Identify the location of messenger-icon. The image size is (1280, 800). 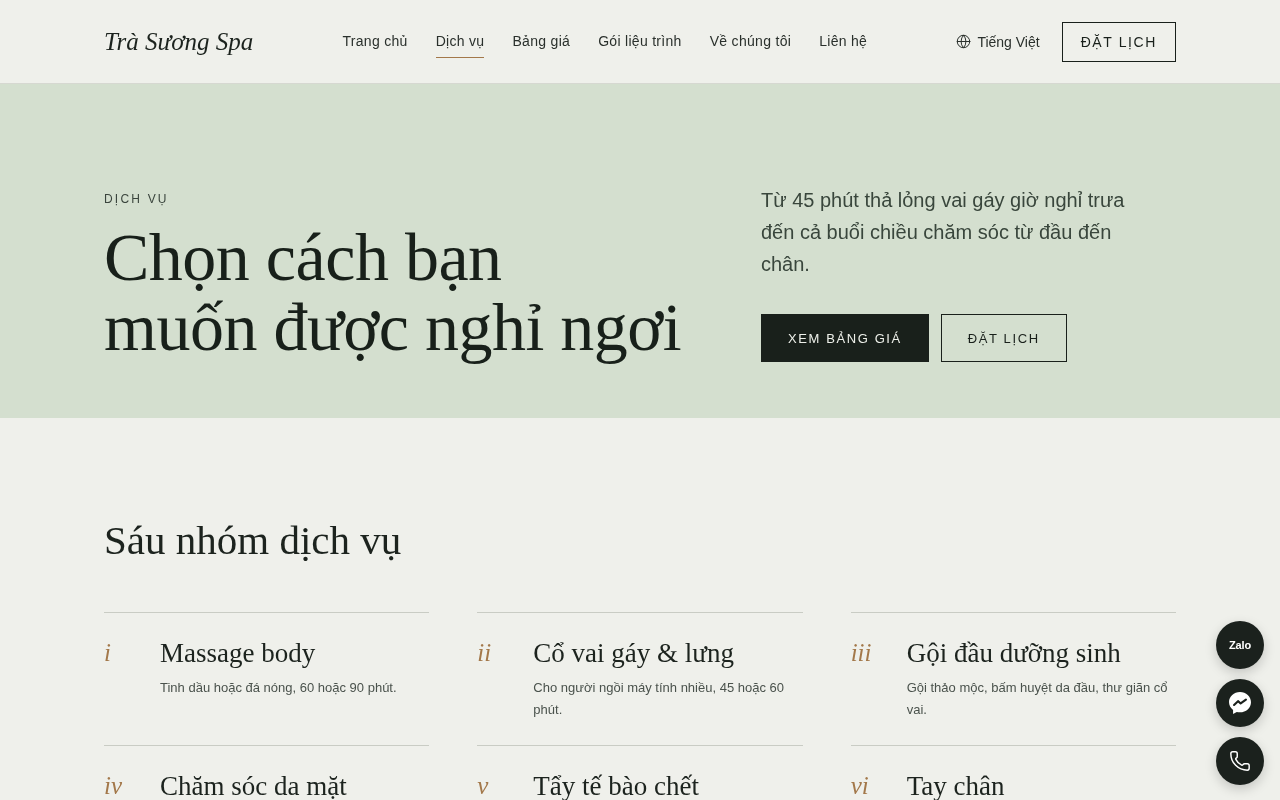
(1240, 703).